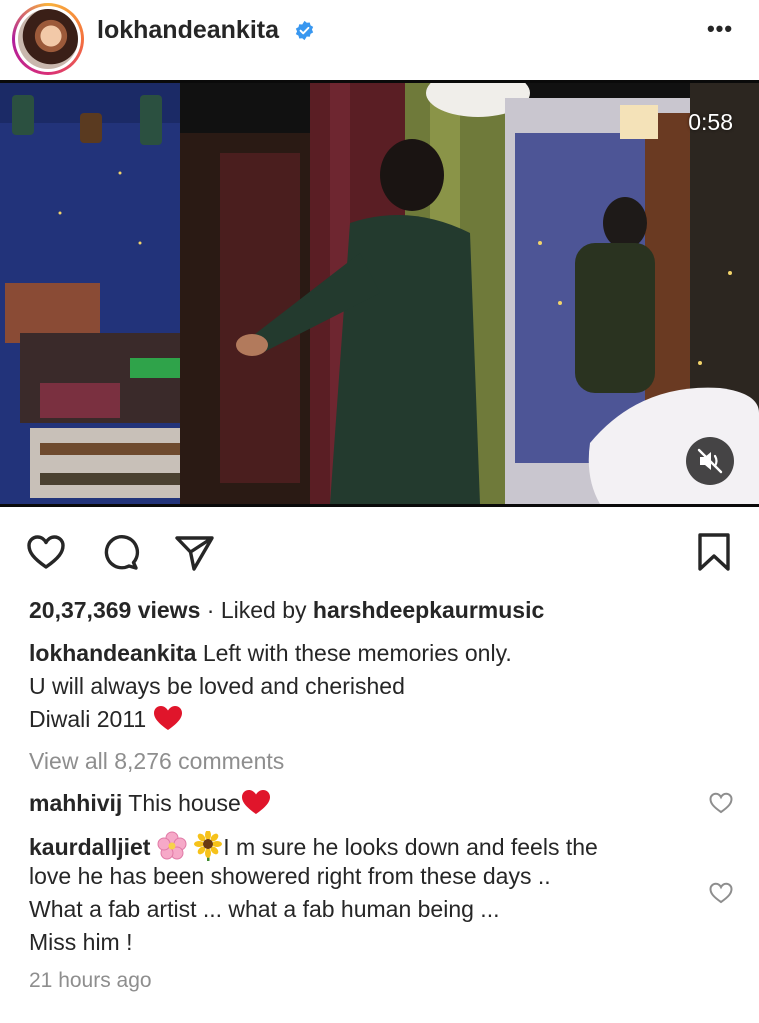 This screenshot has width=759, height=1023. I want to click on post-username: lokhandeankita, so click(188, 30).